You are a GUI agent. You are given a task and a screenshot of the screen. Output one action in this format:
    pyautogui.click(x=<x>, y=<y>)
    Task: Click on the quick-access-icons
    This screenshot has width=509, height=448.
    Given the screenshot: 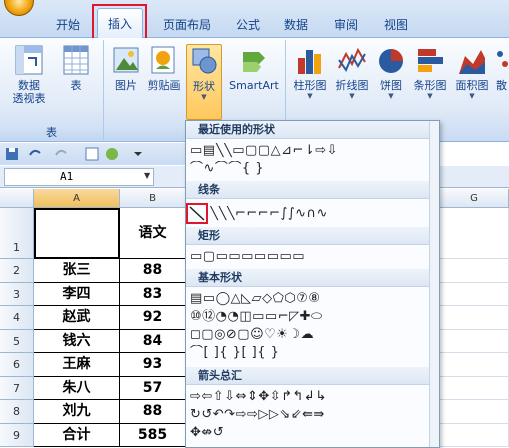 What is the action you would take?
    pyautogui.click(x=74, y=154)
    